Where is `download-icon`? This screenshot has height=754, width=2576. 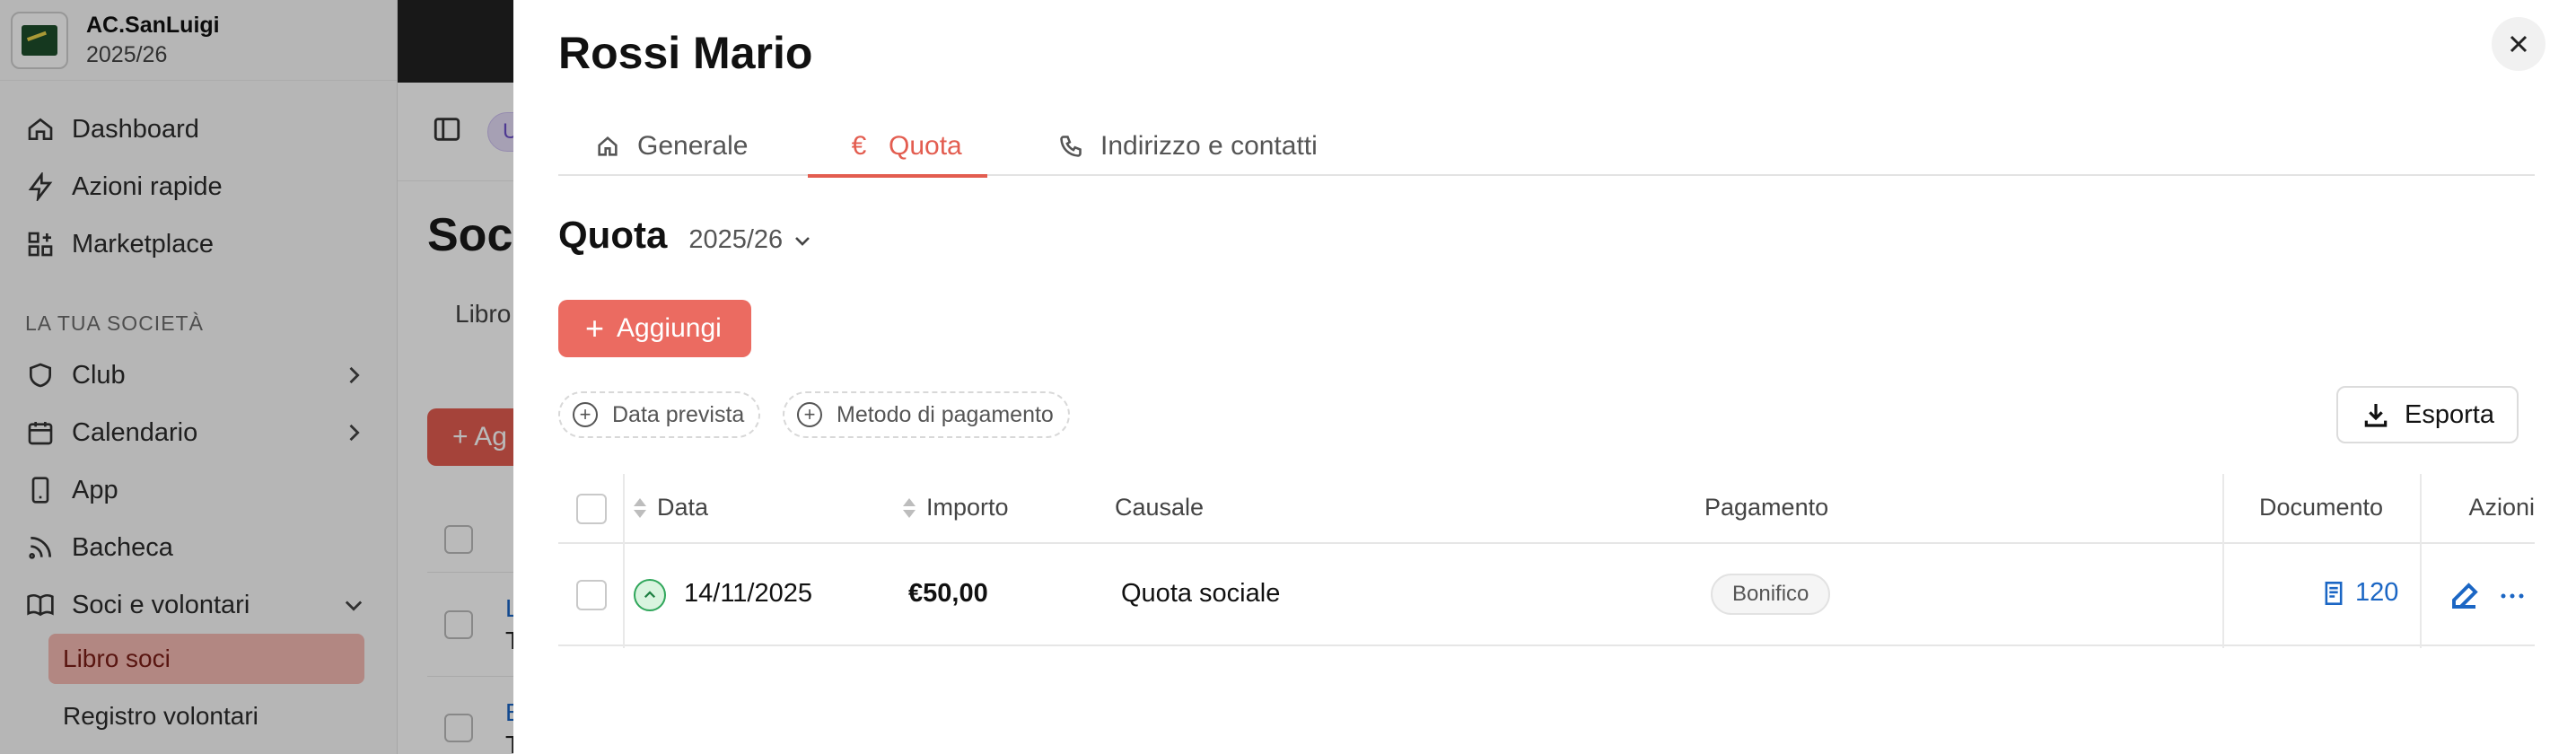 download-icon is located at coordinates (2376, 415).